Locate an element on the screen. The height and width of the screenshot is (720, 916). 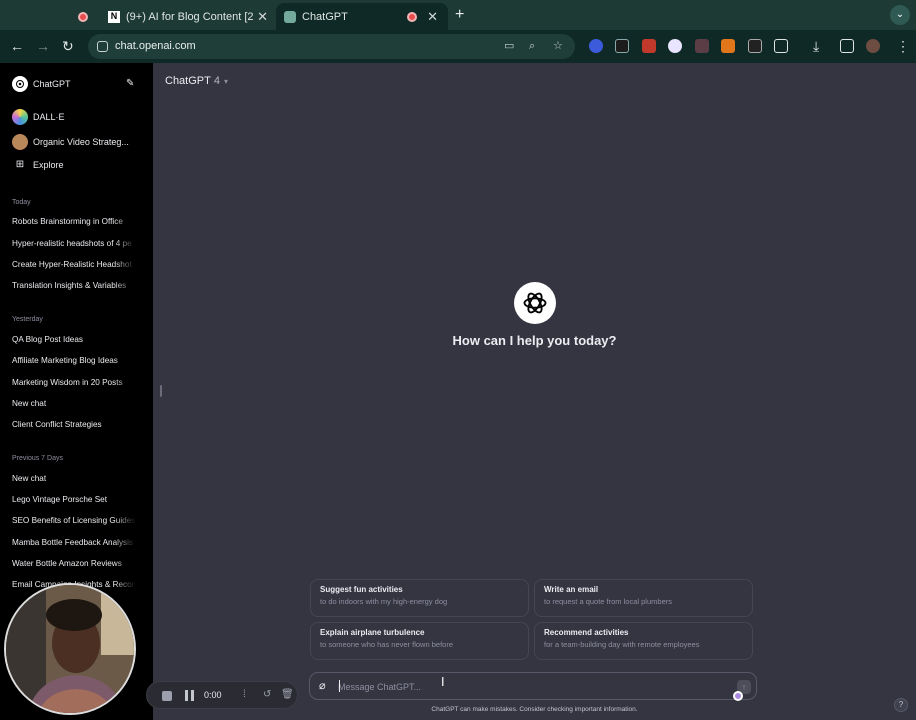
suggestion-title: Explain airplane turbulence is located at coordinates (372, 632).